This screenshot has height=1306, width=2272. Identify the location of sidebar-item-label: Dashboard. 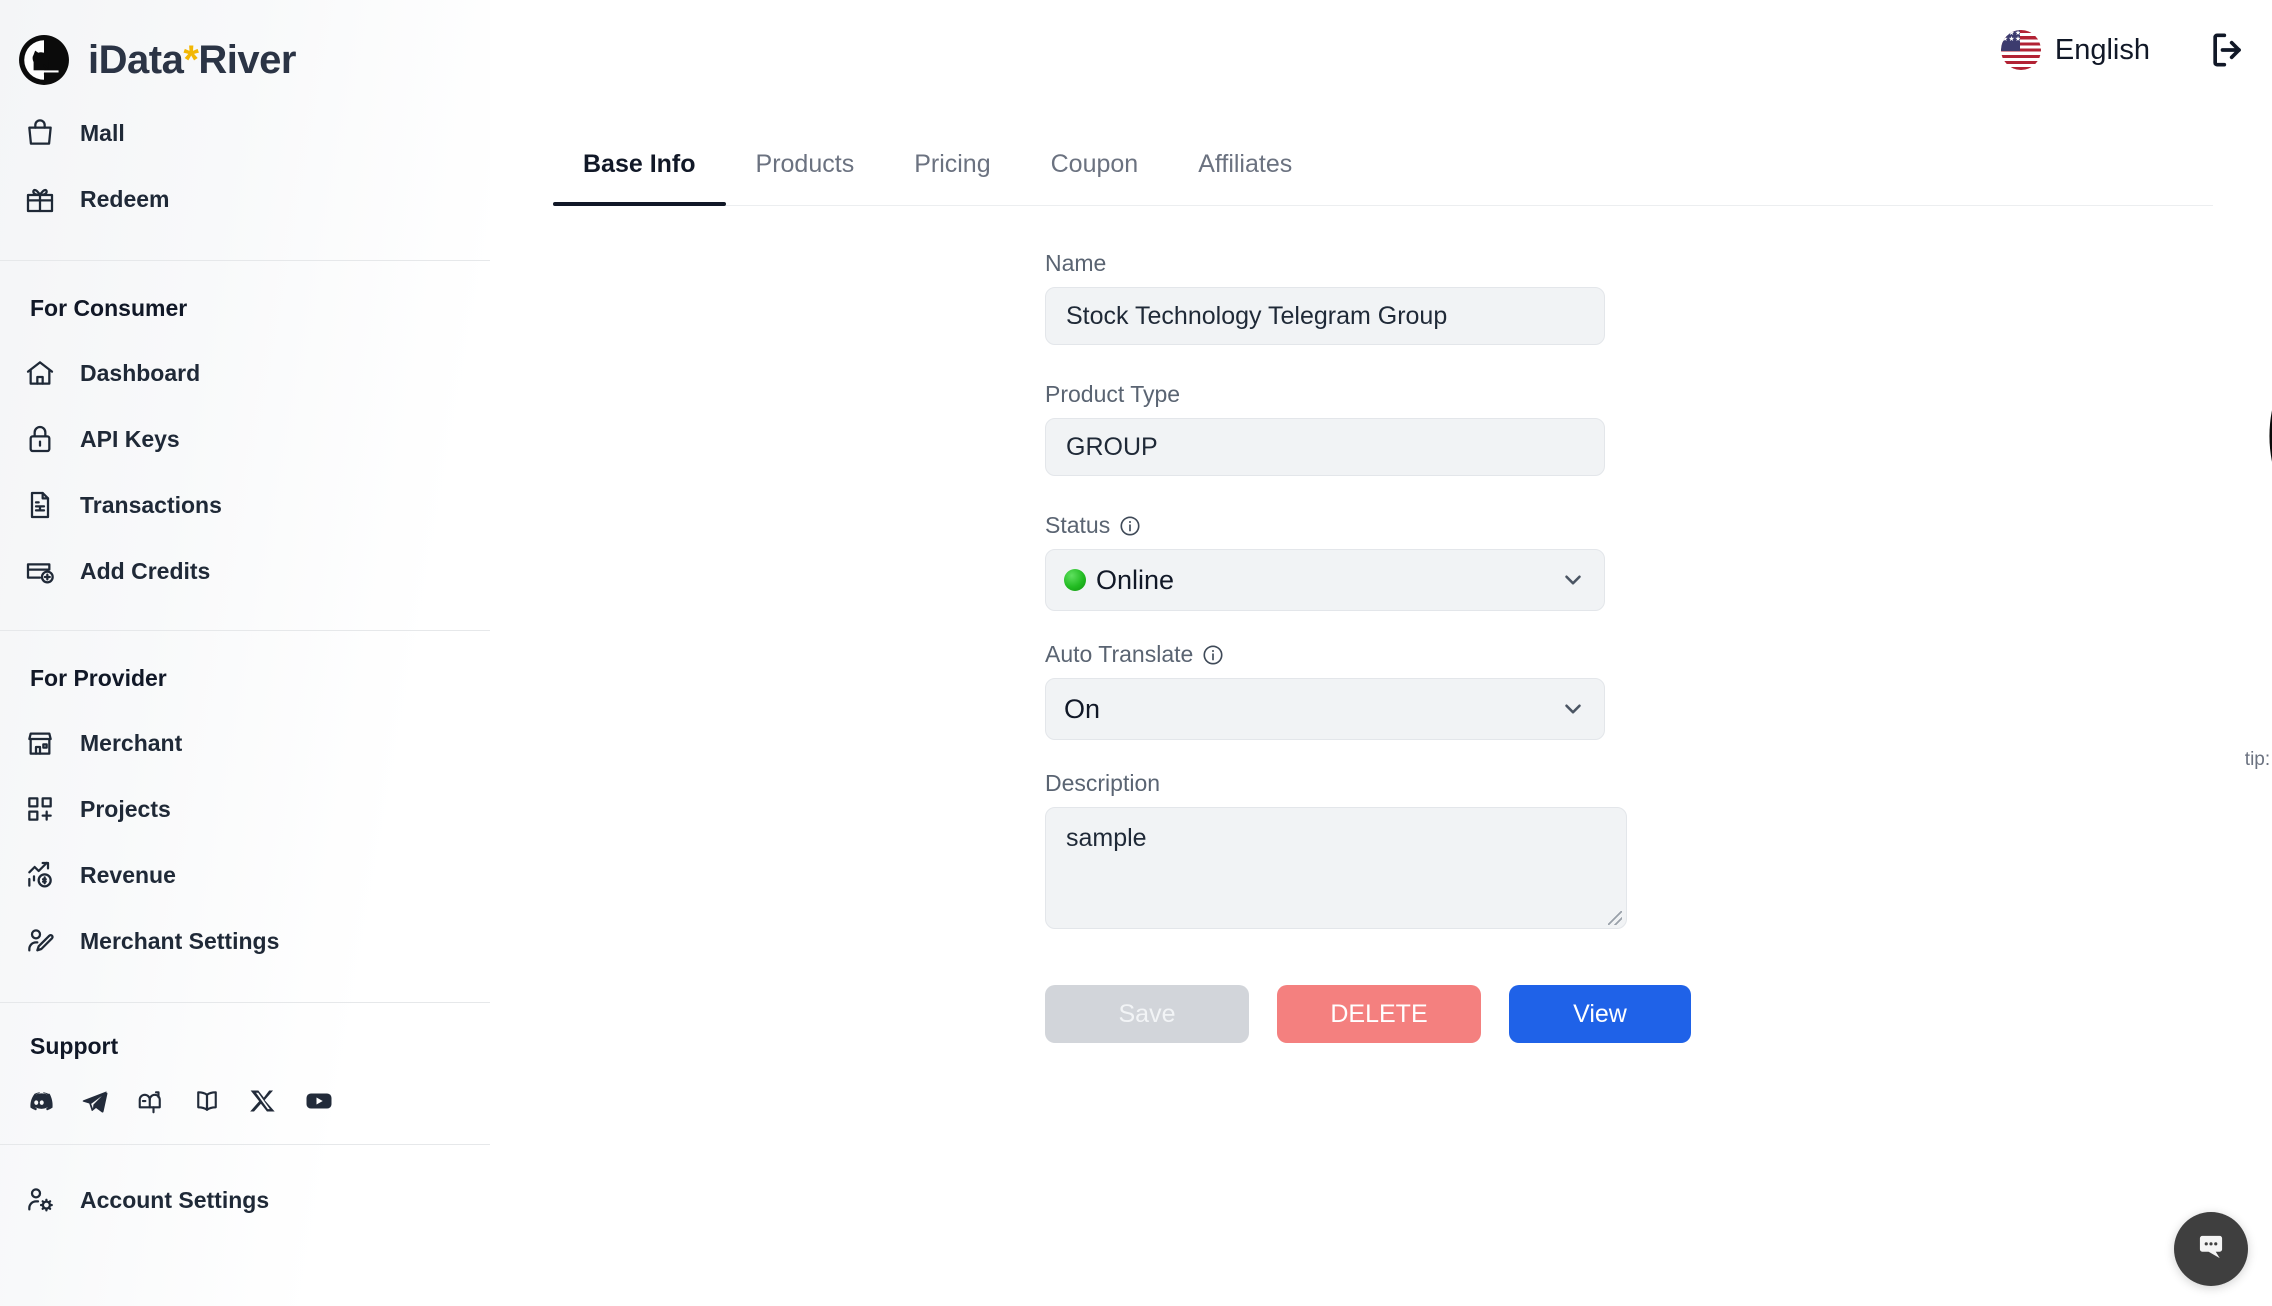
(140, 372).